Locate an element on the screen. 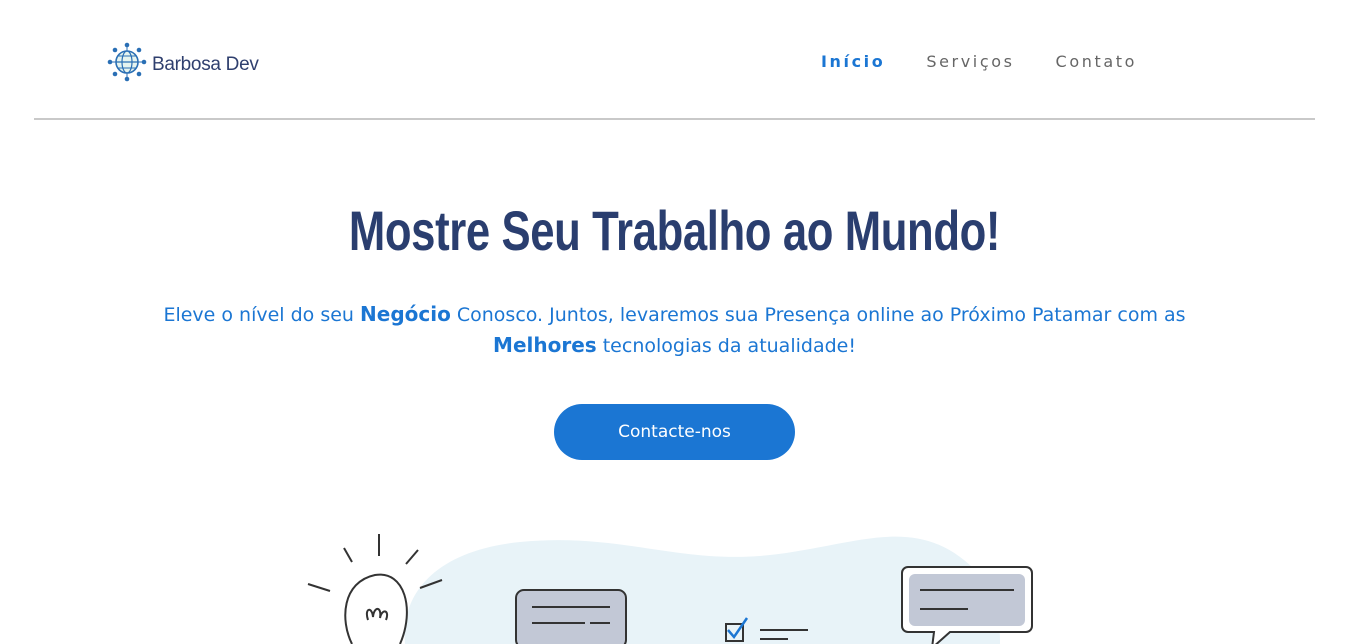  speech-bubble-left is located at coordinates (571, 616).